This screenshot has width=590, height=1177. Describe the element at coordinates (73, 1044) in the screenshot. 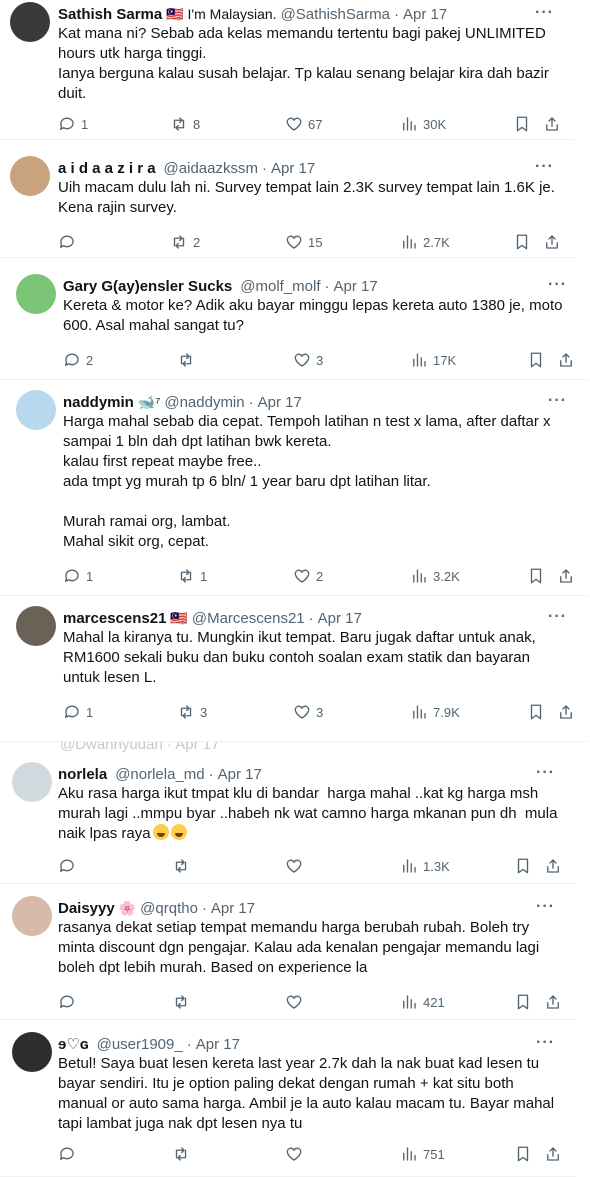

I see `author-name: ɘ♡ɢ` at that location.